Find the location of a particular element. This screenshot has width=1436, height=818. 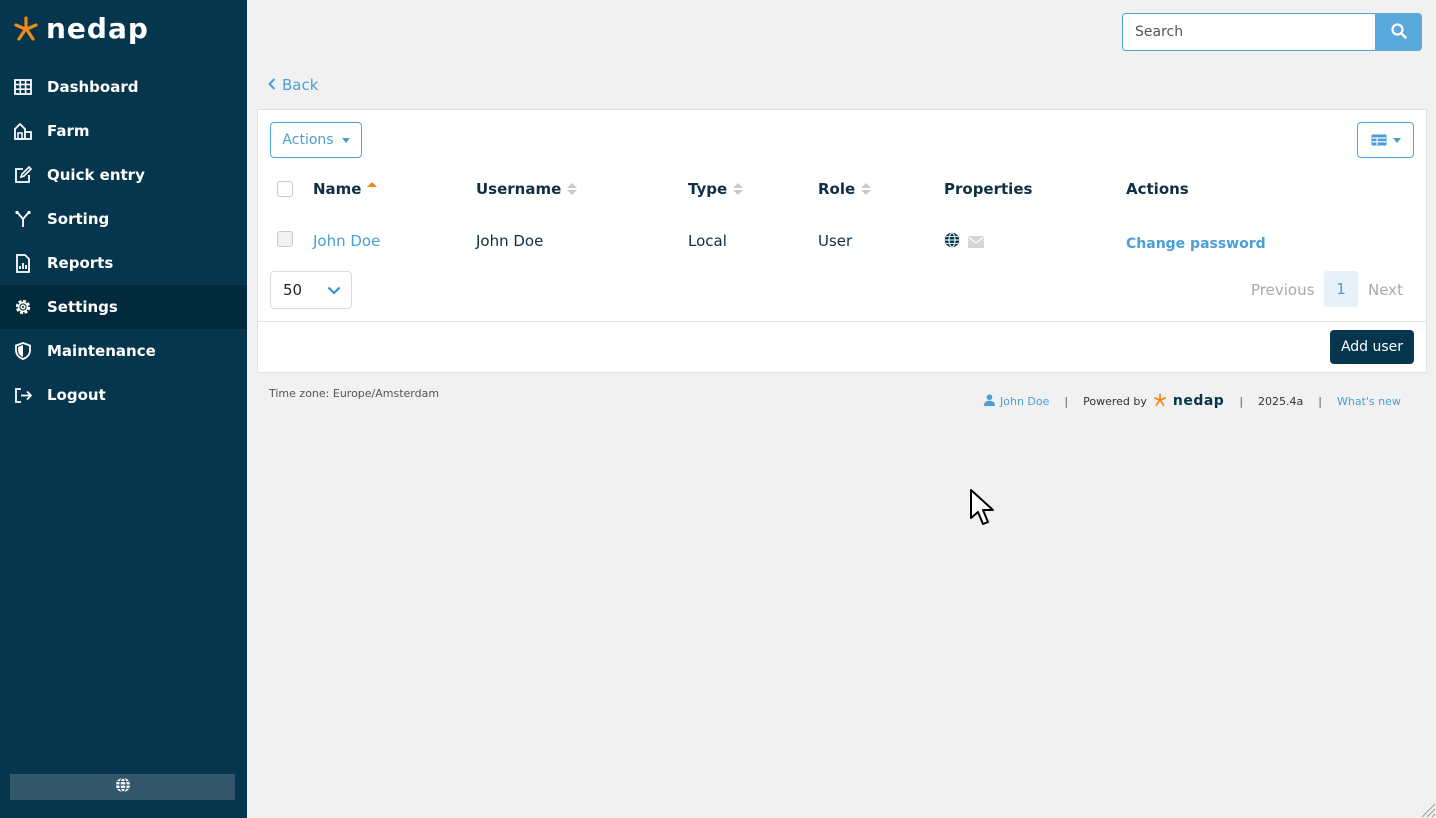

shield-icon is located at coordinates (23, 351).